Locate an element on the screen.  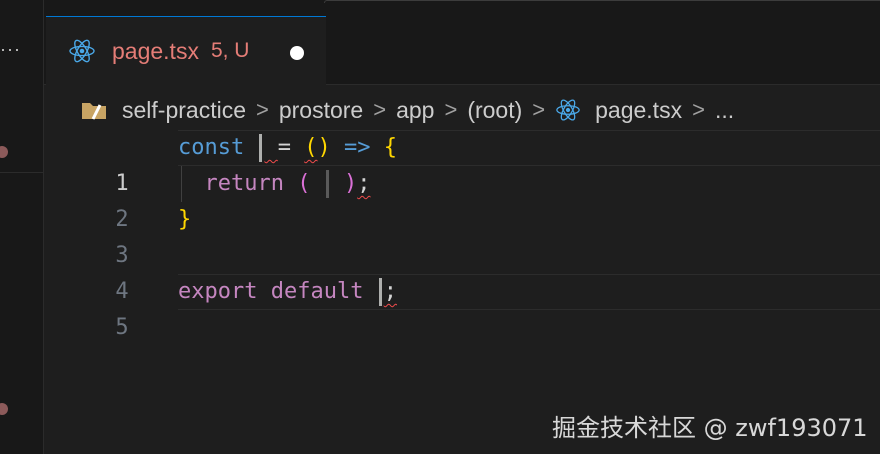
code-line: 3 } is located at coordinates (462, 235).